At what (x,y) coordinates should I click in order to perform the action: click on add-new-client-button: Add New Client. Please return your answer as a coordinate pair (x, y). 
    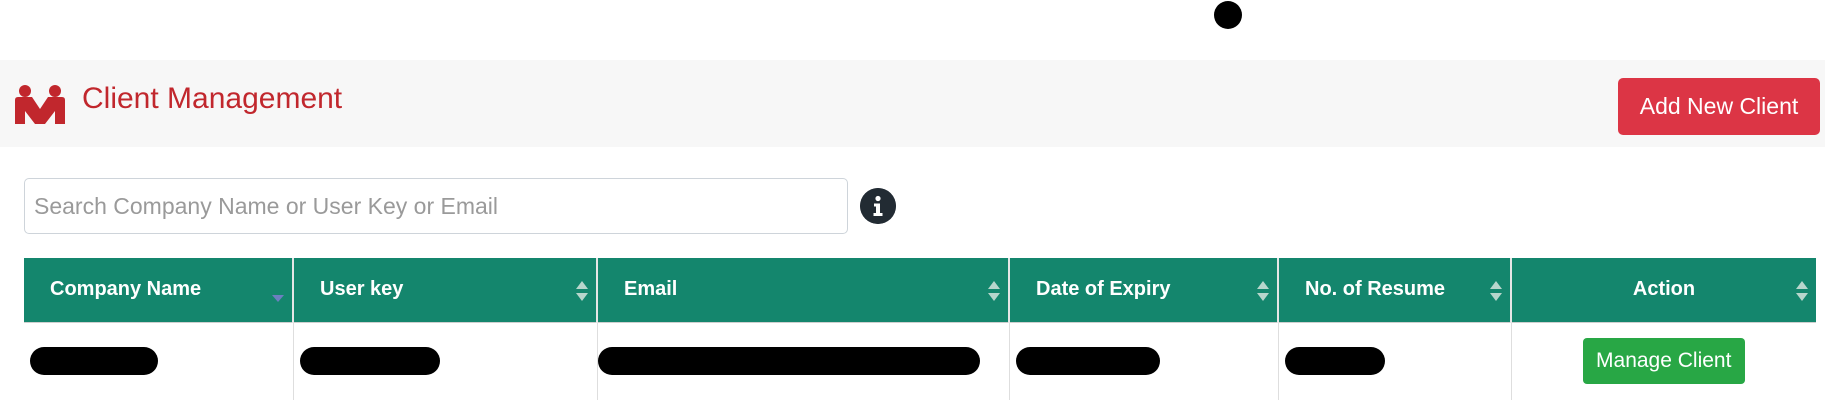
    Looking at the image, I should click on (1719, 106).